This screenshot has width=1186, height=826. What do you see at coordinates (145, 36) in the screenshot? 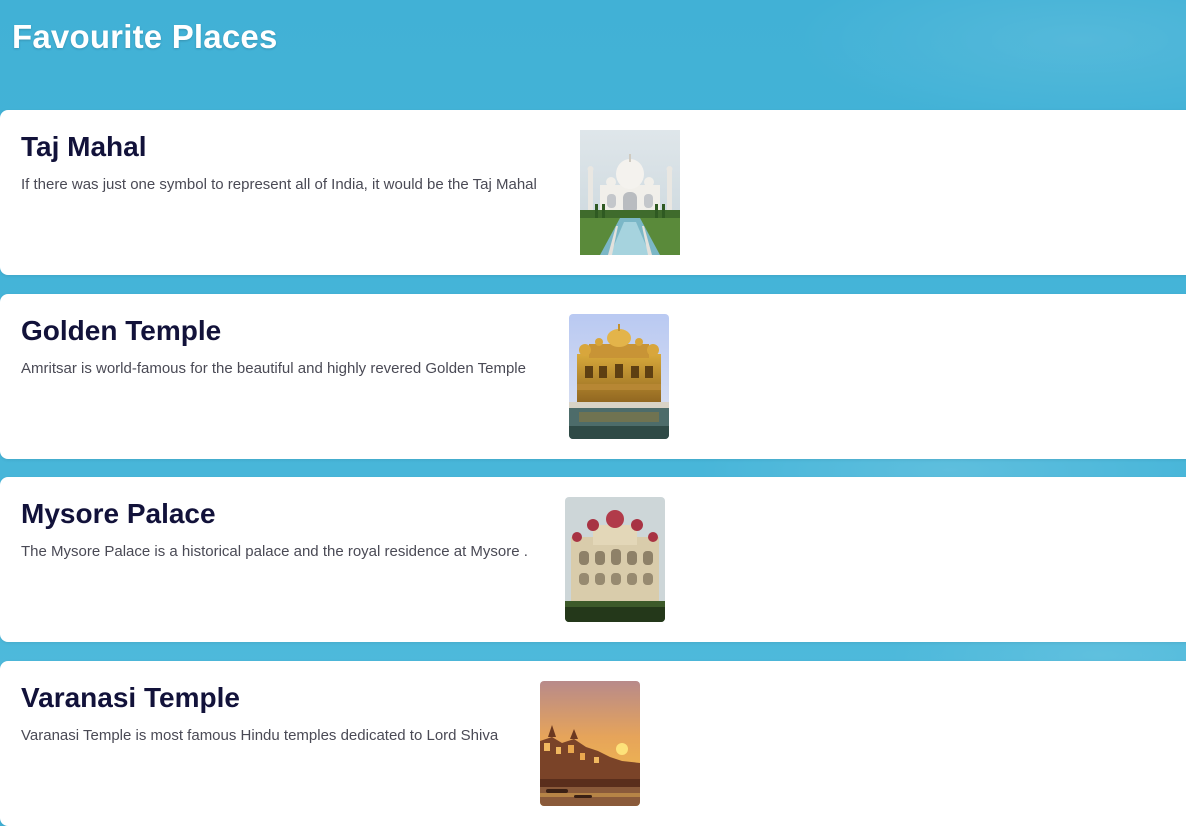
I see `page-title: Favourite Places` at bounding box center [145, 36].